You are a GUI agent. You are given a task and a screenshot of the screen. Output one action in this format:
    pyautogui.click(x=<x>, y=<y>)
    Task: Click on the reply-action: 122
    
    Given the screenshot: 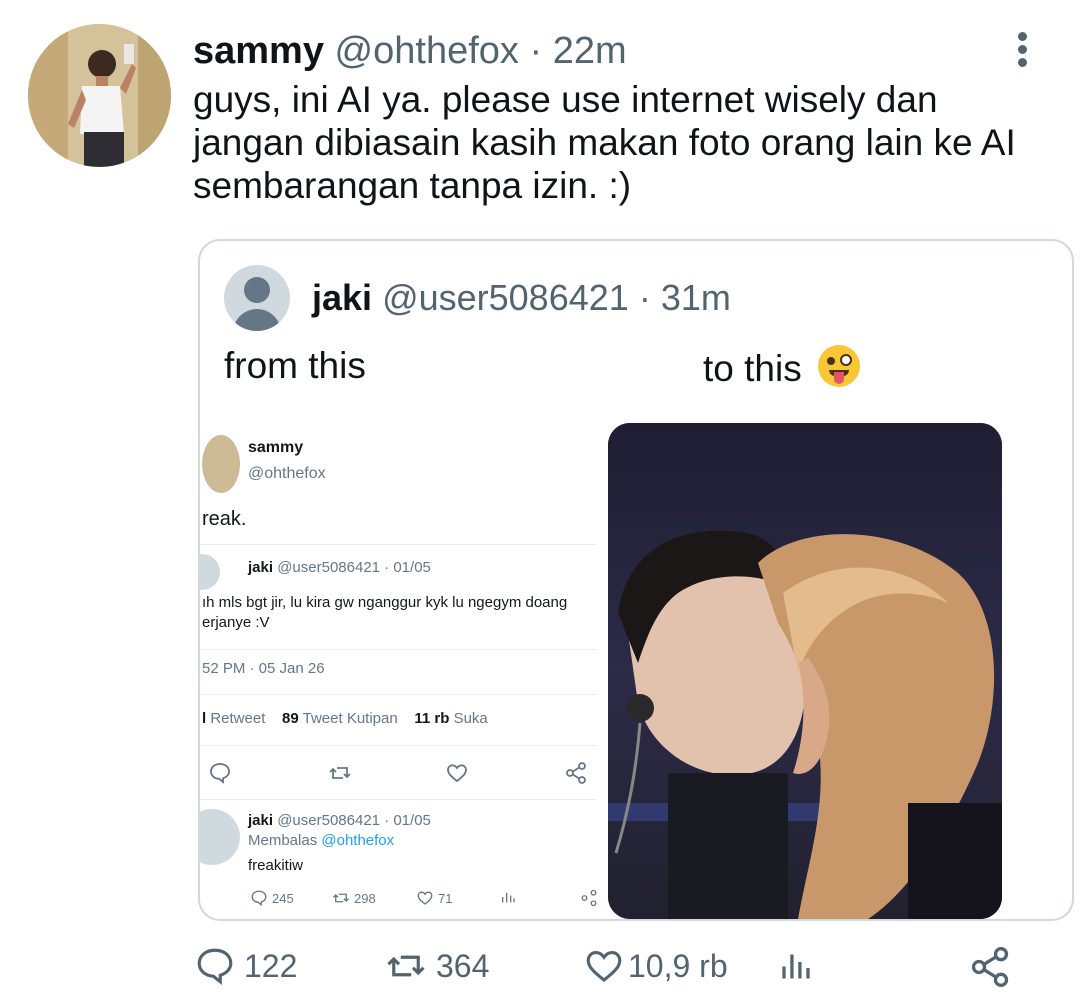 What is the action you would take?
    pyautogui.click(x=245, y=966)
    